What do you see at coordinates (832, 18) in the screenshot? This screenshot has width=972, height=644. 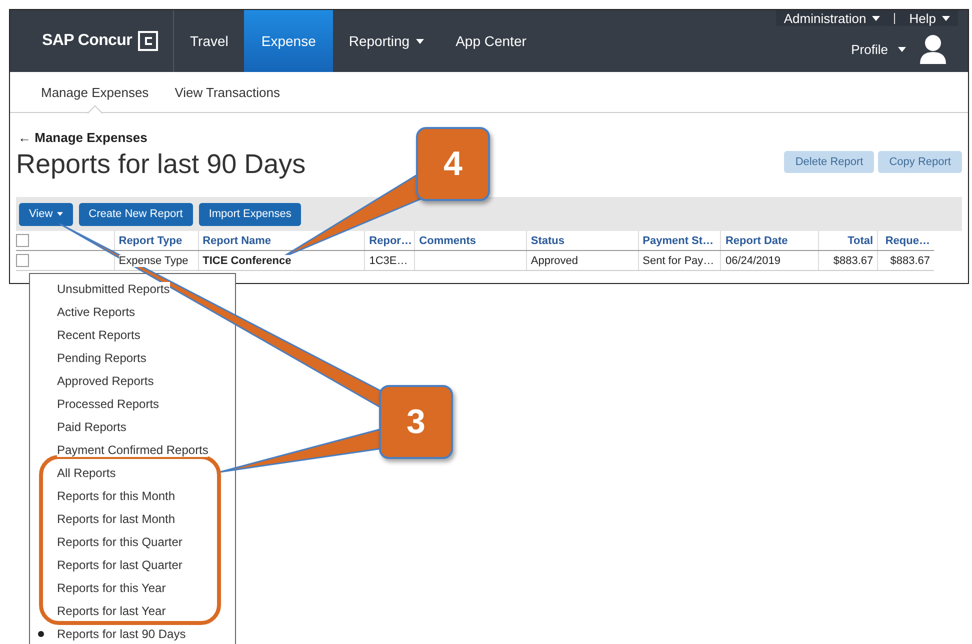 I see `top-menu-link: Administration` at bounding box center [832, 18].